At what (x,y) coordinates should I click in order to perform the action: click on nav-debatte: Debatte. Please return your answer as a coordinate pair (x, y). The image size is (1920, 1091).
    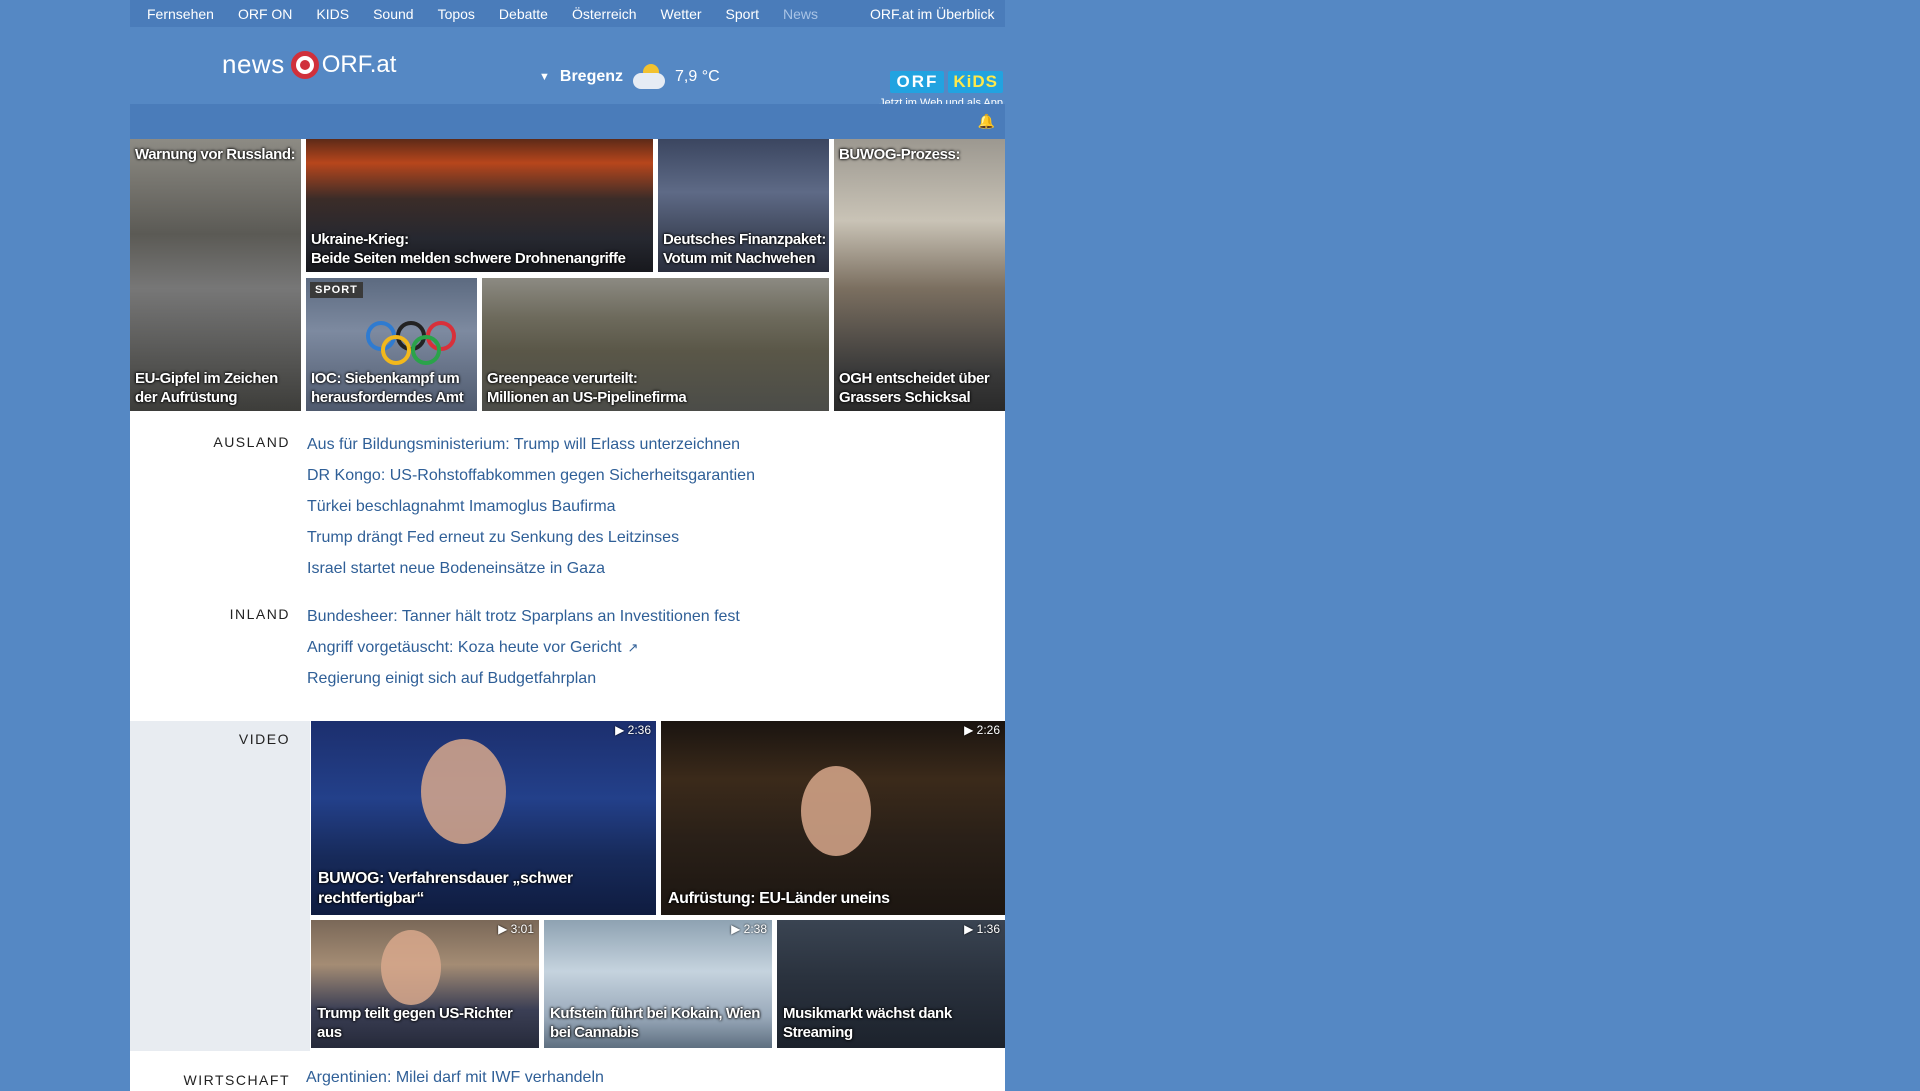
    Looking at the image, I should click on (523, 14).